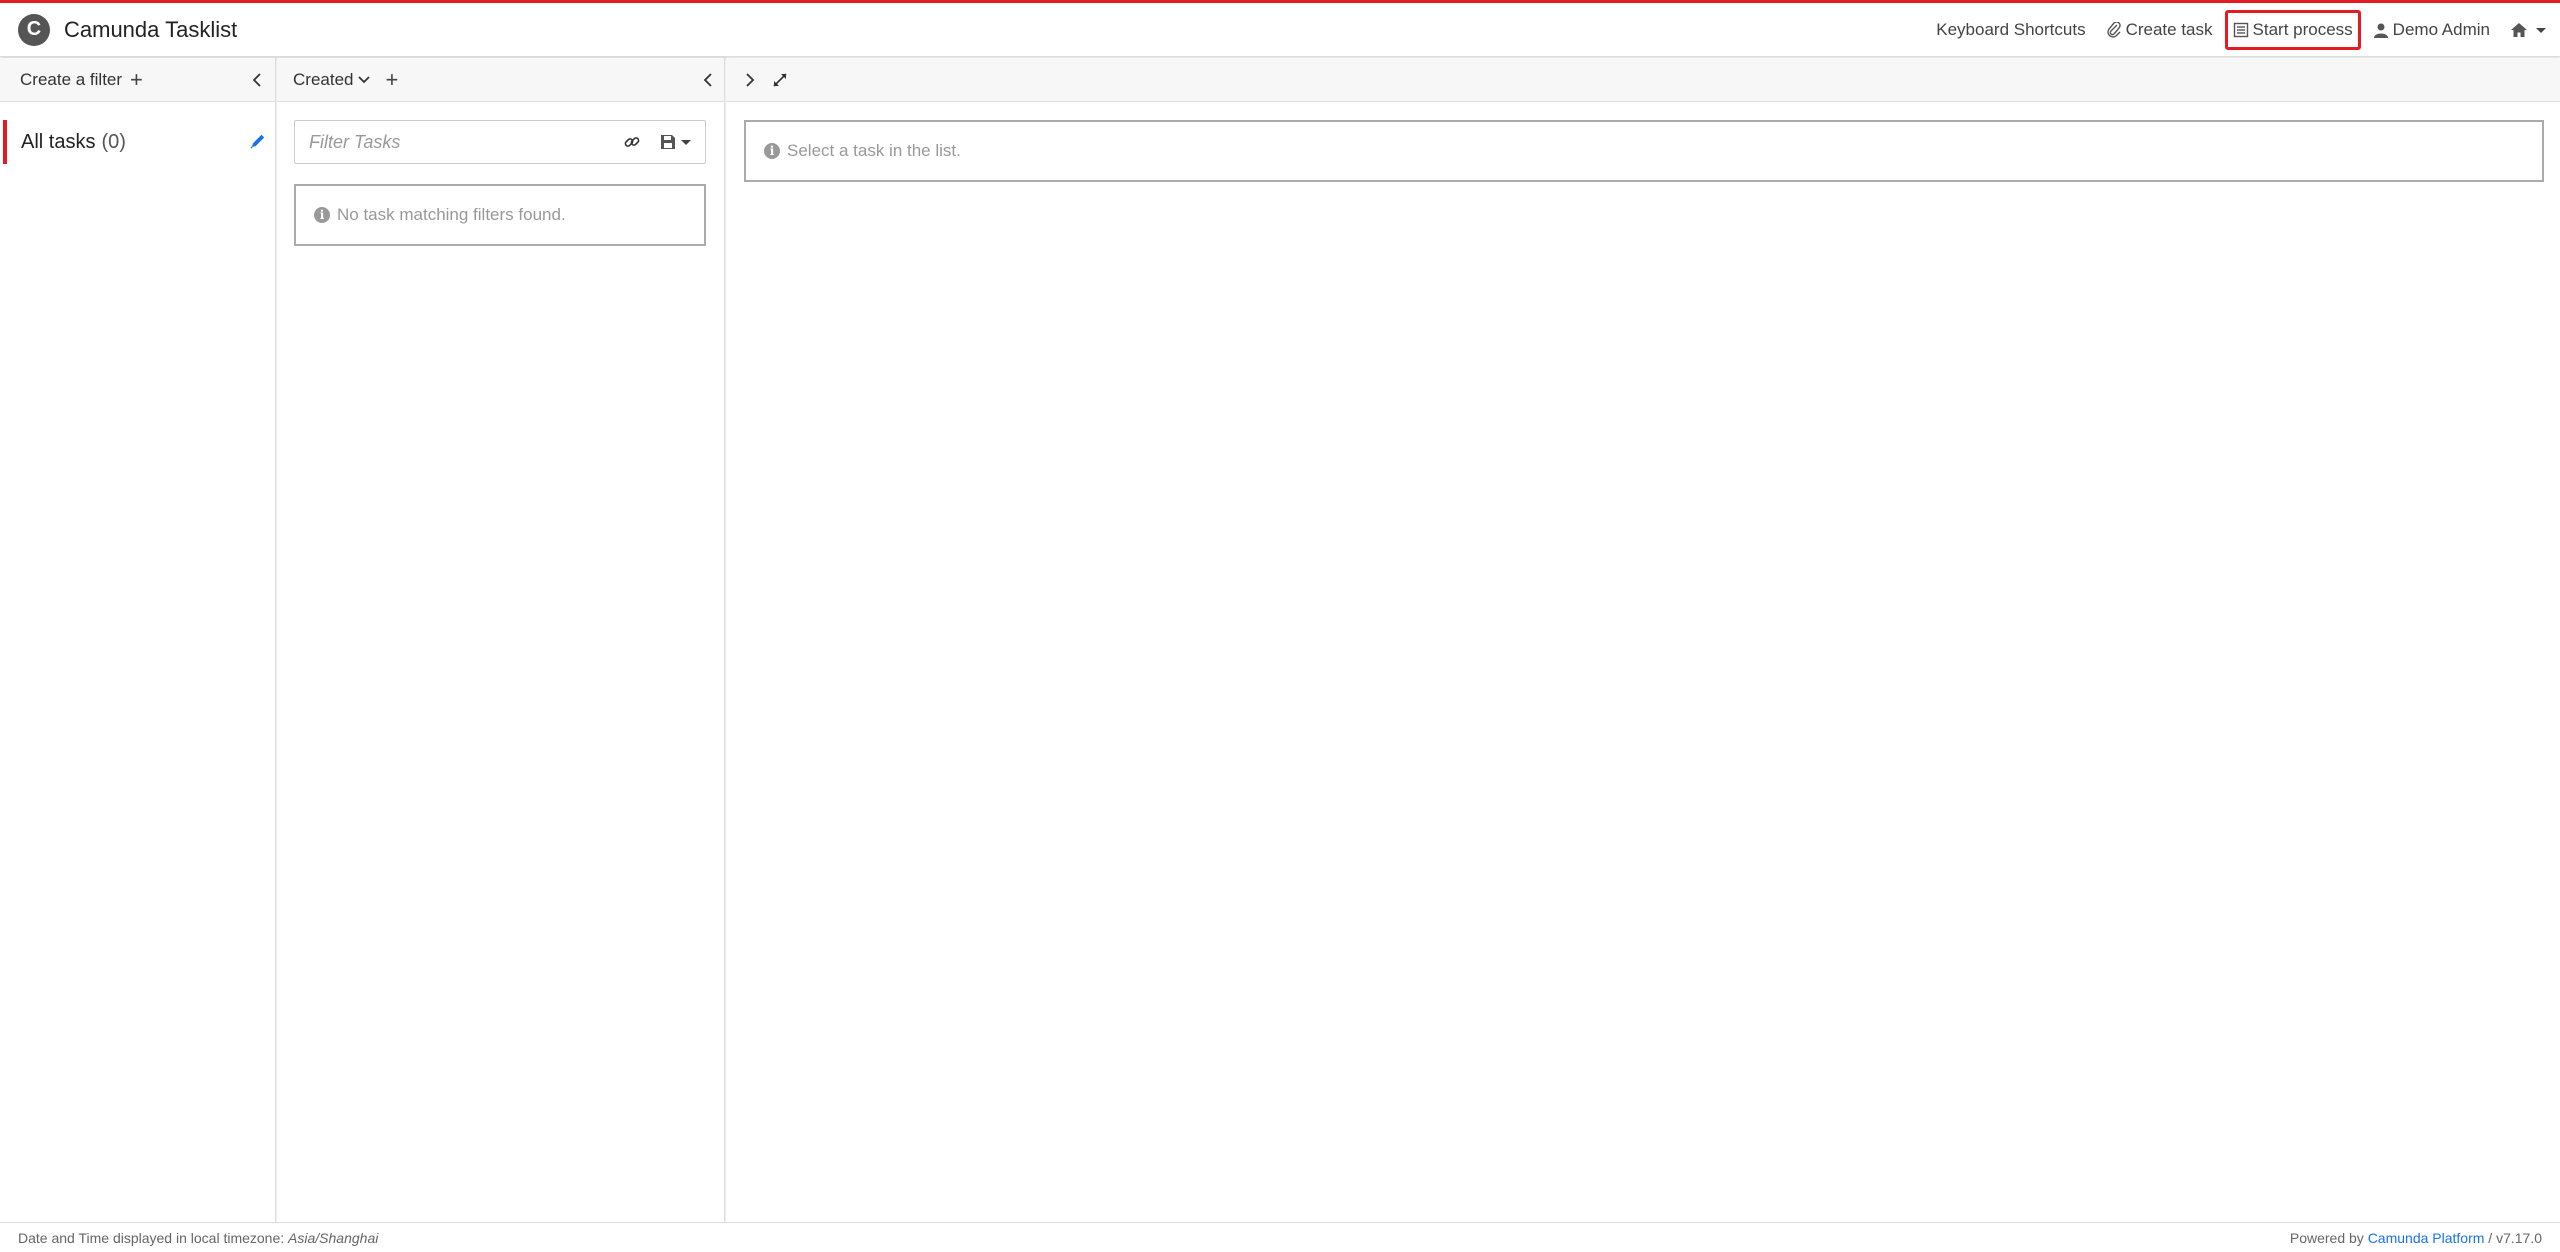  I want to click on save-search-button, so click(675, 142).